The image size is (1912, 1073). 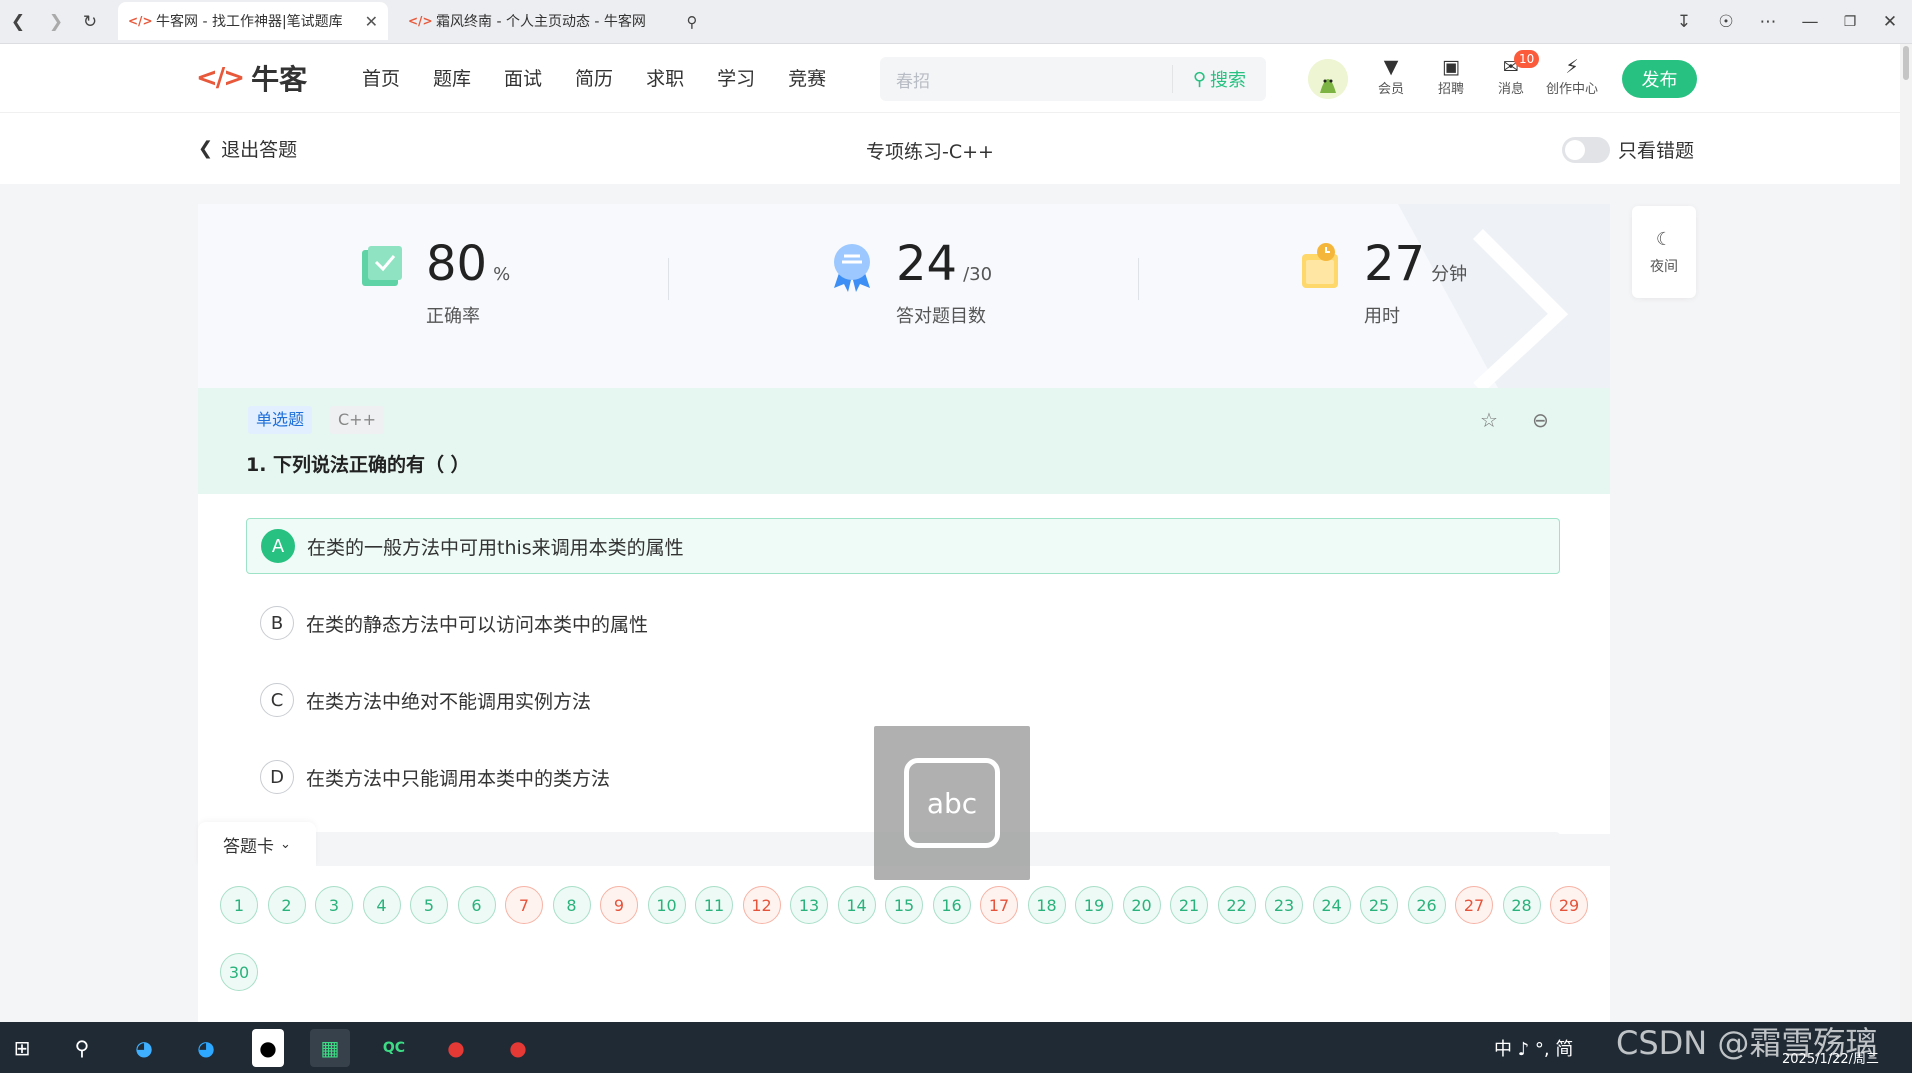 I want to click on answer-card-number: 11, so click(x=714, y=905).